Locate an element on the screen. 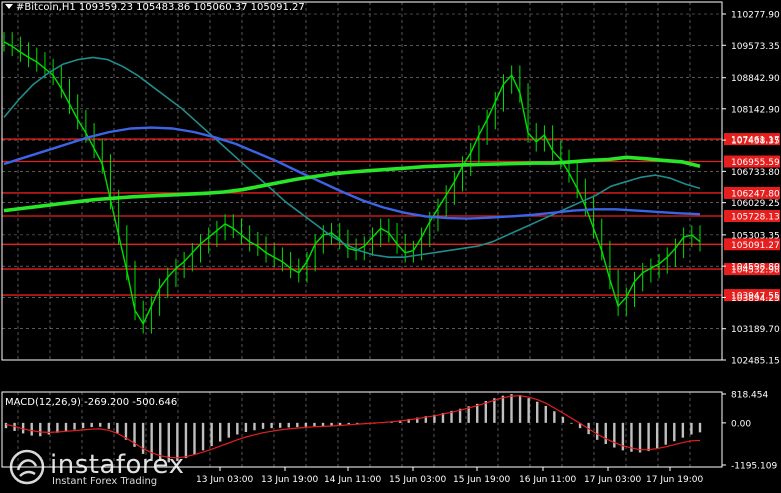  level-price-label: 105728.13 is located at coordinates (755, 218).